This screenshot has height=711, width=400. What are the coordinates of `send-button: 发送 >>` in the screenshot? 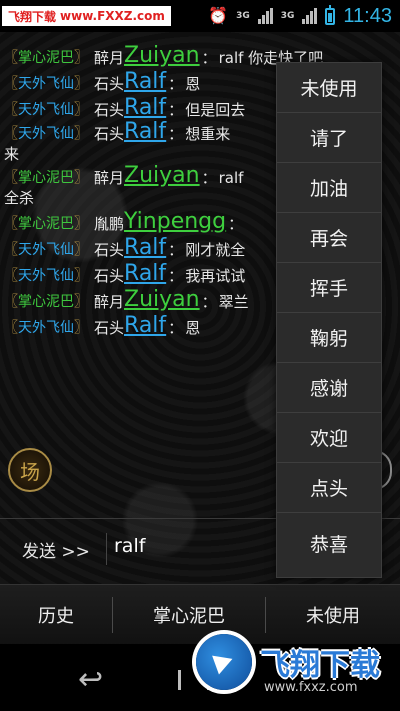 It's located at (56, 549).